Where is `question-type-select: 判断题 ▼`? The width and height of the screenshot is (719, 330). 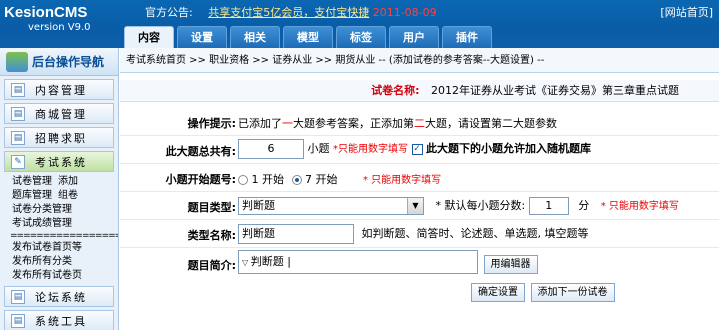 question-type-select: 判断题 ▼ is located at coordinates (331, 206).